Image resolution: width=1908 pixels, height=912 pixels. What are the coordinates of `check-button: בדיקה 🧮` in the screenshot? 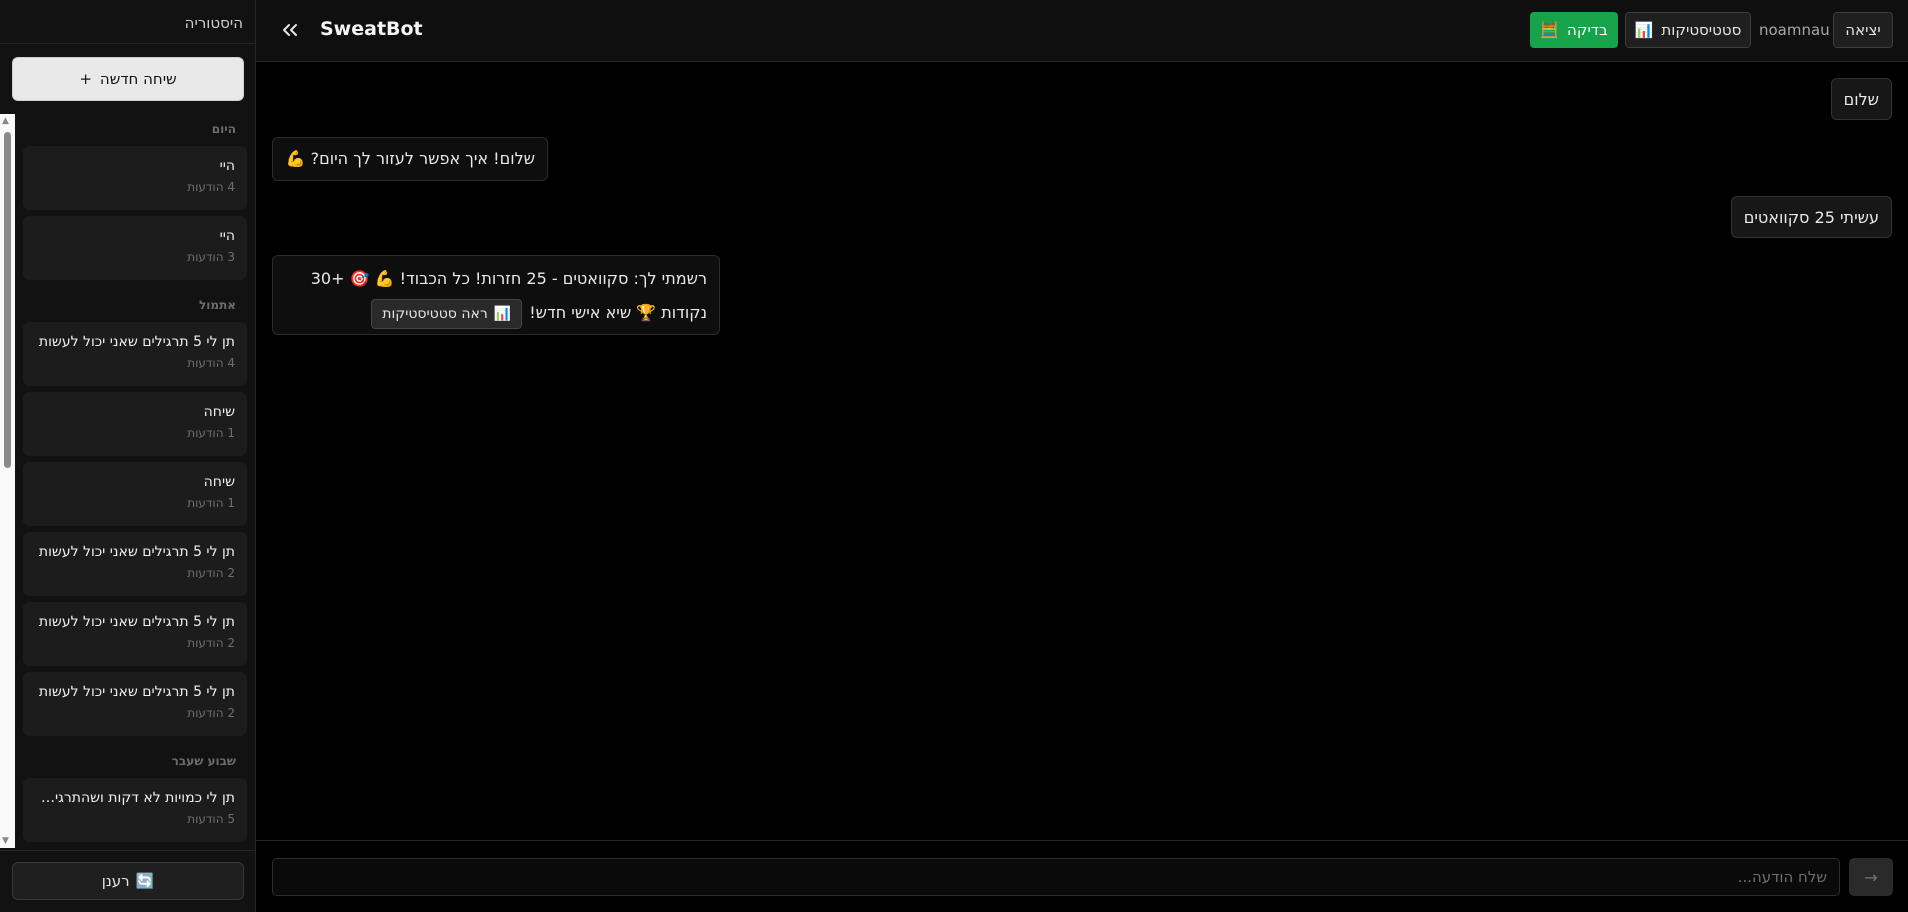 It's located at (1574, 30).